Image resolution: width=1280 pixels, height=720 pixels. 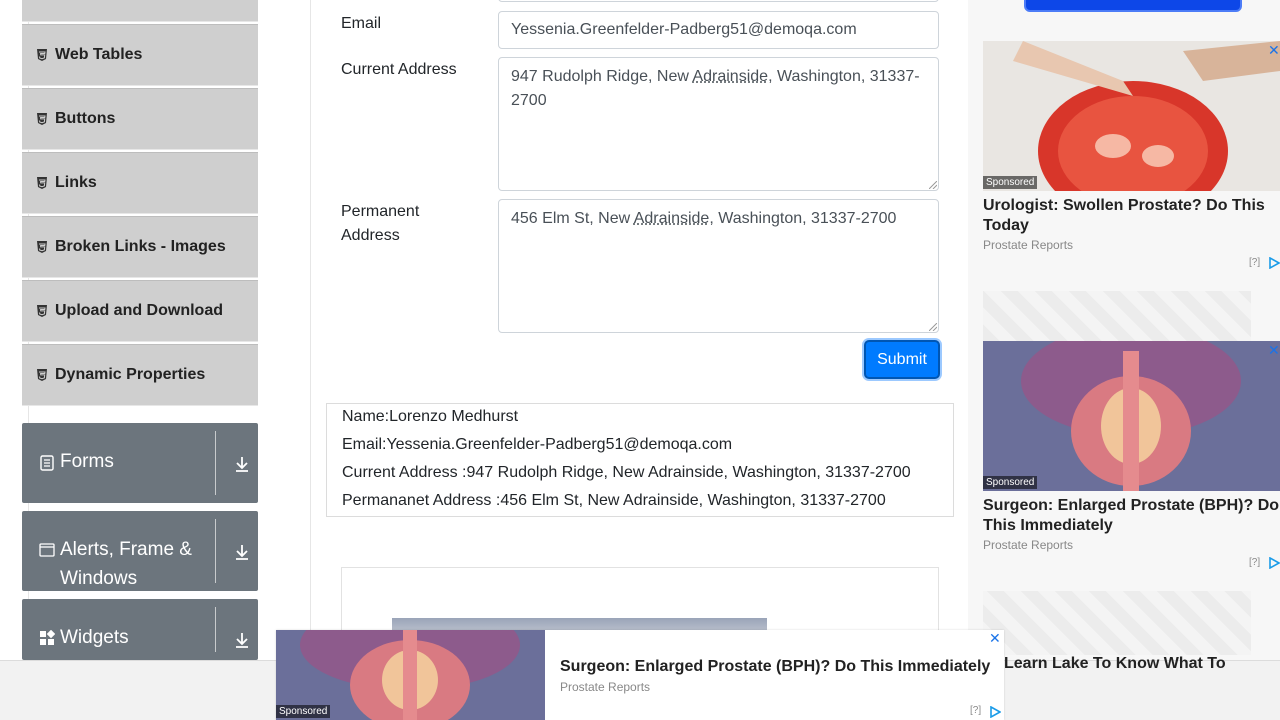 What do you see at coordinates (1142, 664) in the screenshot?
I see `ad-title-peek: Learn Lake To Know What To` at bounding box center [1142, 664].